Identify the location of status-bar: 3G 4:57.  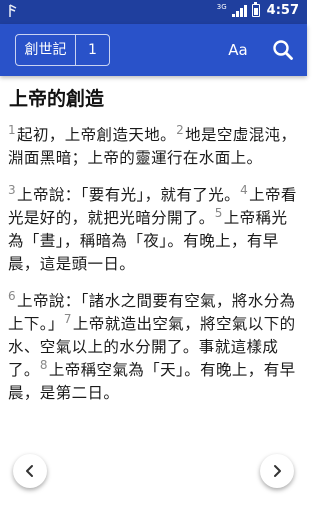
(153, 12).